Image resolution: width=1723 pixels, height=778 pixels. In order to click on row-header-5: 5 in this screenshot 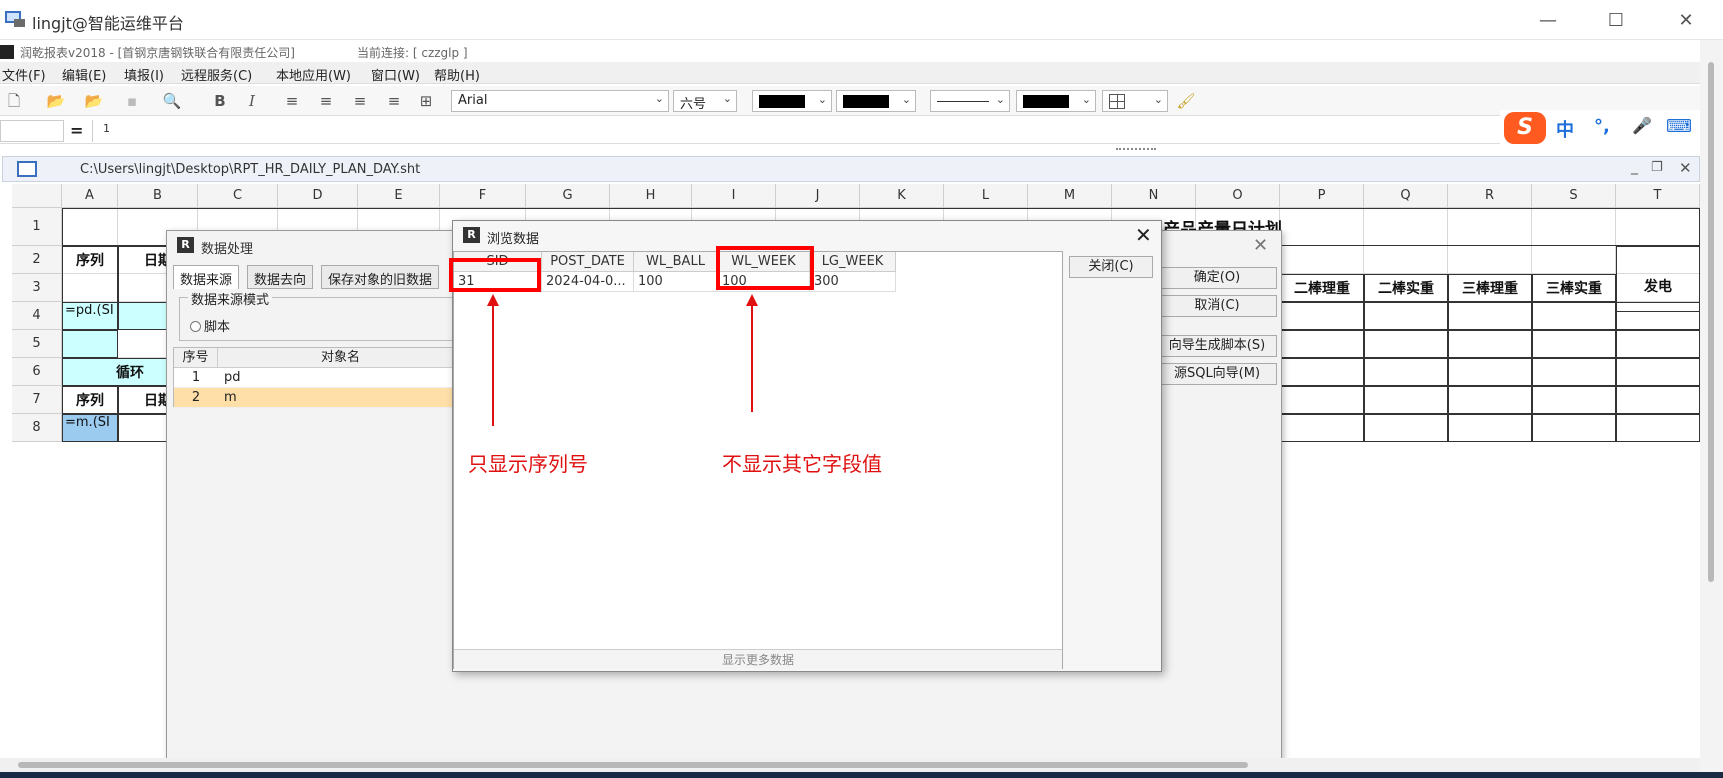, I will do `click(37, 344)`.